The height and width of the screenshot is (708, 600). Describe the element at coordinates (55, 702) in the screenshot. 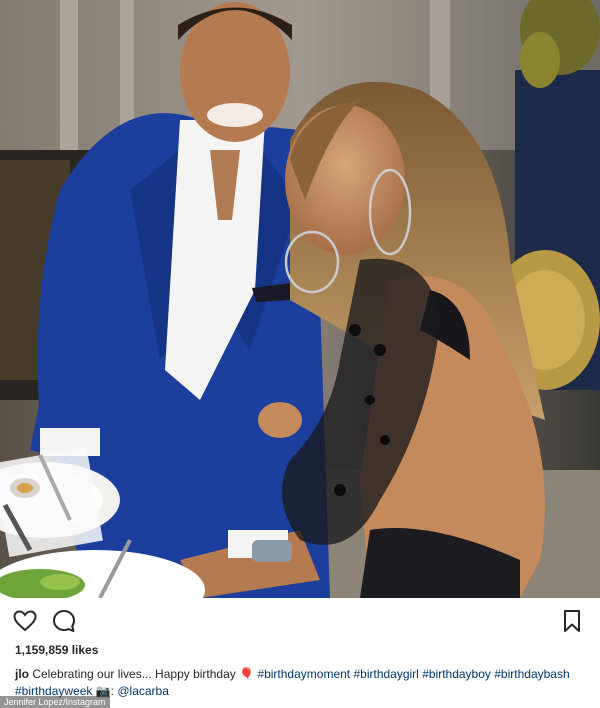

I see `photo-credit: Jennifer Lopez/Instagram` at that location.